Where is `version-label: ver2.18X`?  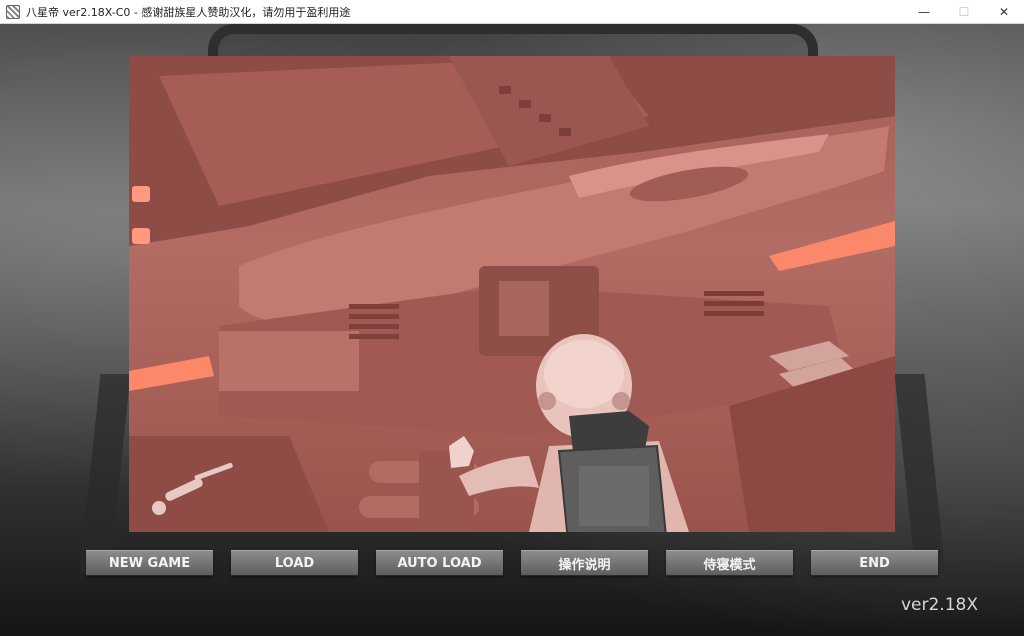
version-label: ver2.18X is located at coordinates (939, 605).